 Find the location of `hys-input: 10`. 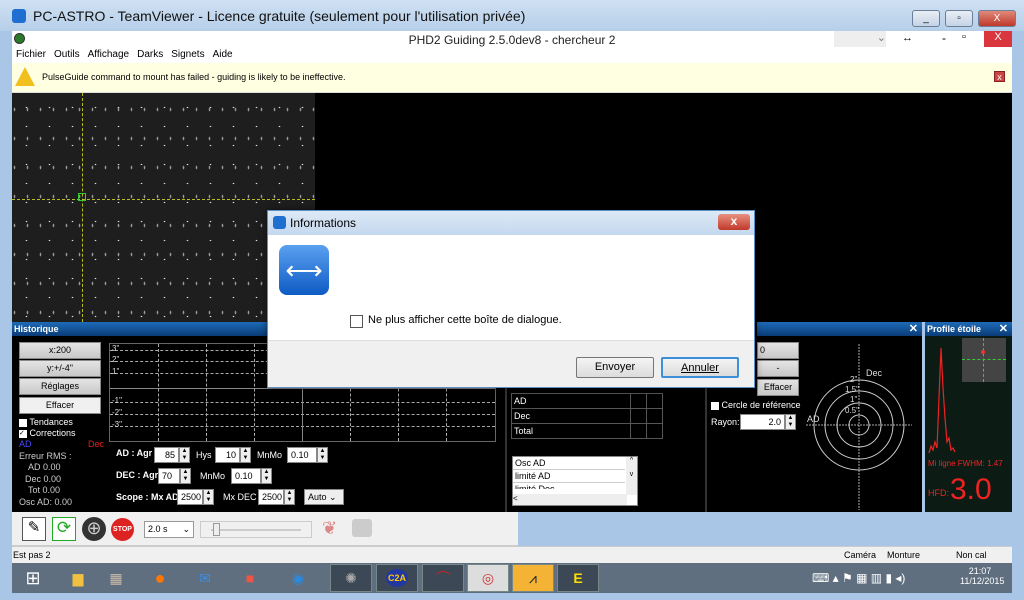

hys-input: 10 is located at coordinates (227, 455).